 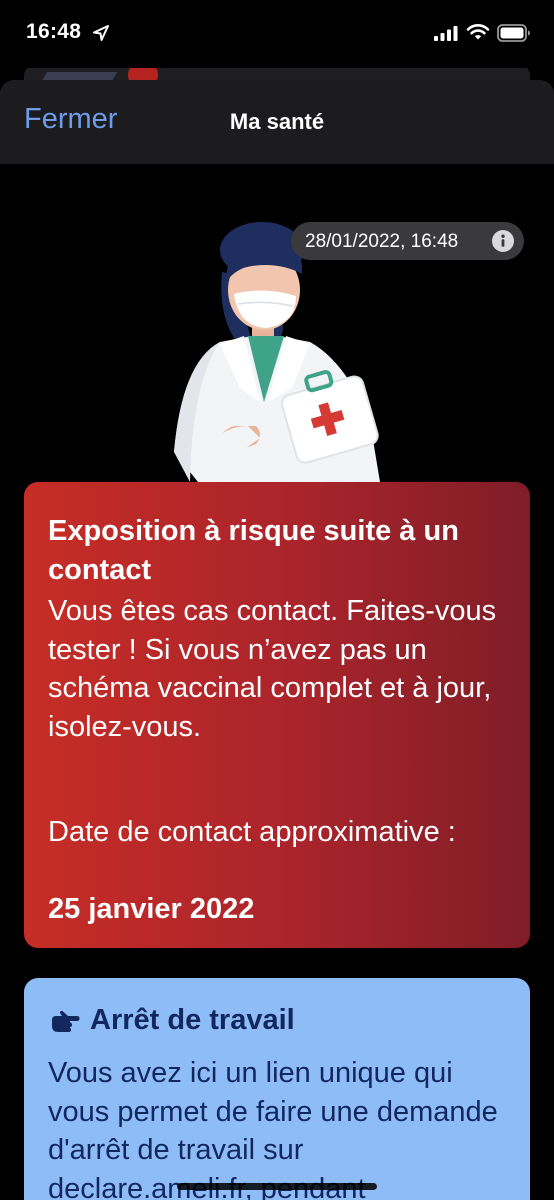 What do you see at coordinates (446, 33) in the screenshot?
I see `cellular-signal-icon` at bounding box center [446, 33].